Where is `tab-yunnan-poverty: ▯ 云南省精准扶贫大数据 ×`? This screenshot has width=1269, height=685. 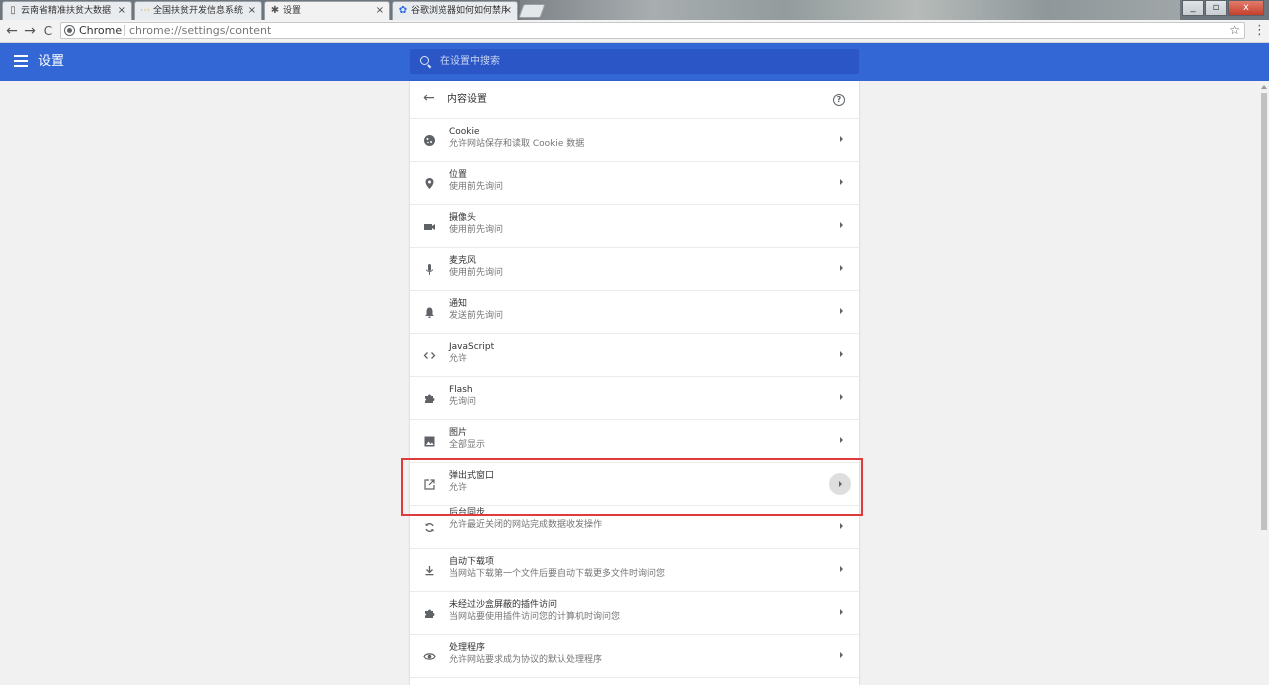 tab-yunnan-poverty: ▯ 云南省精准扶贫大数据 × is located at coordinates (67, 10).